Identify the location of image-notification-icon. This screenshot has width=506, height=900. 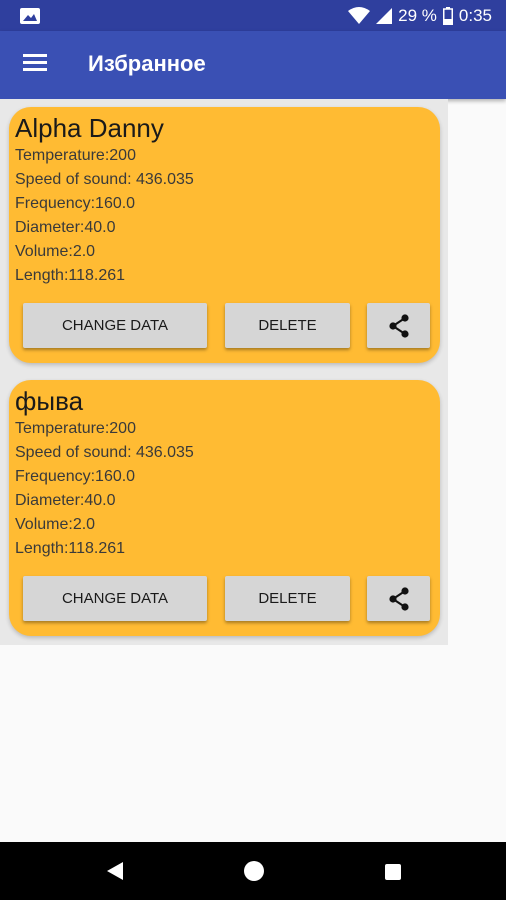
(30, 16).